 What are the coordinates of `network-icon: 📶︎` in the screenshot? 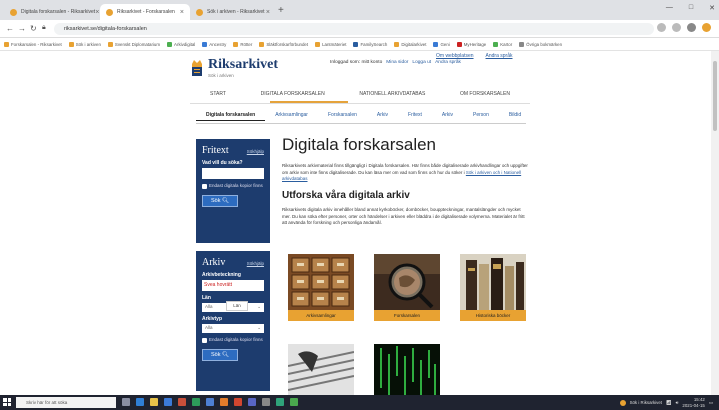 It's located at (669, 403).